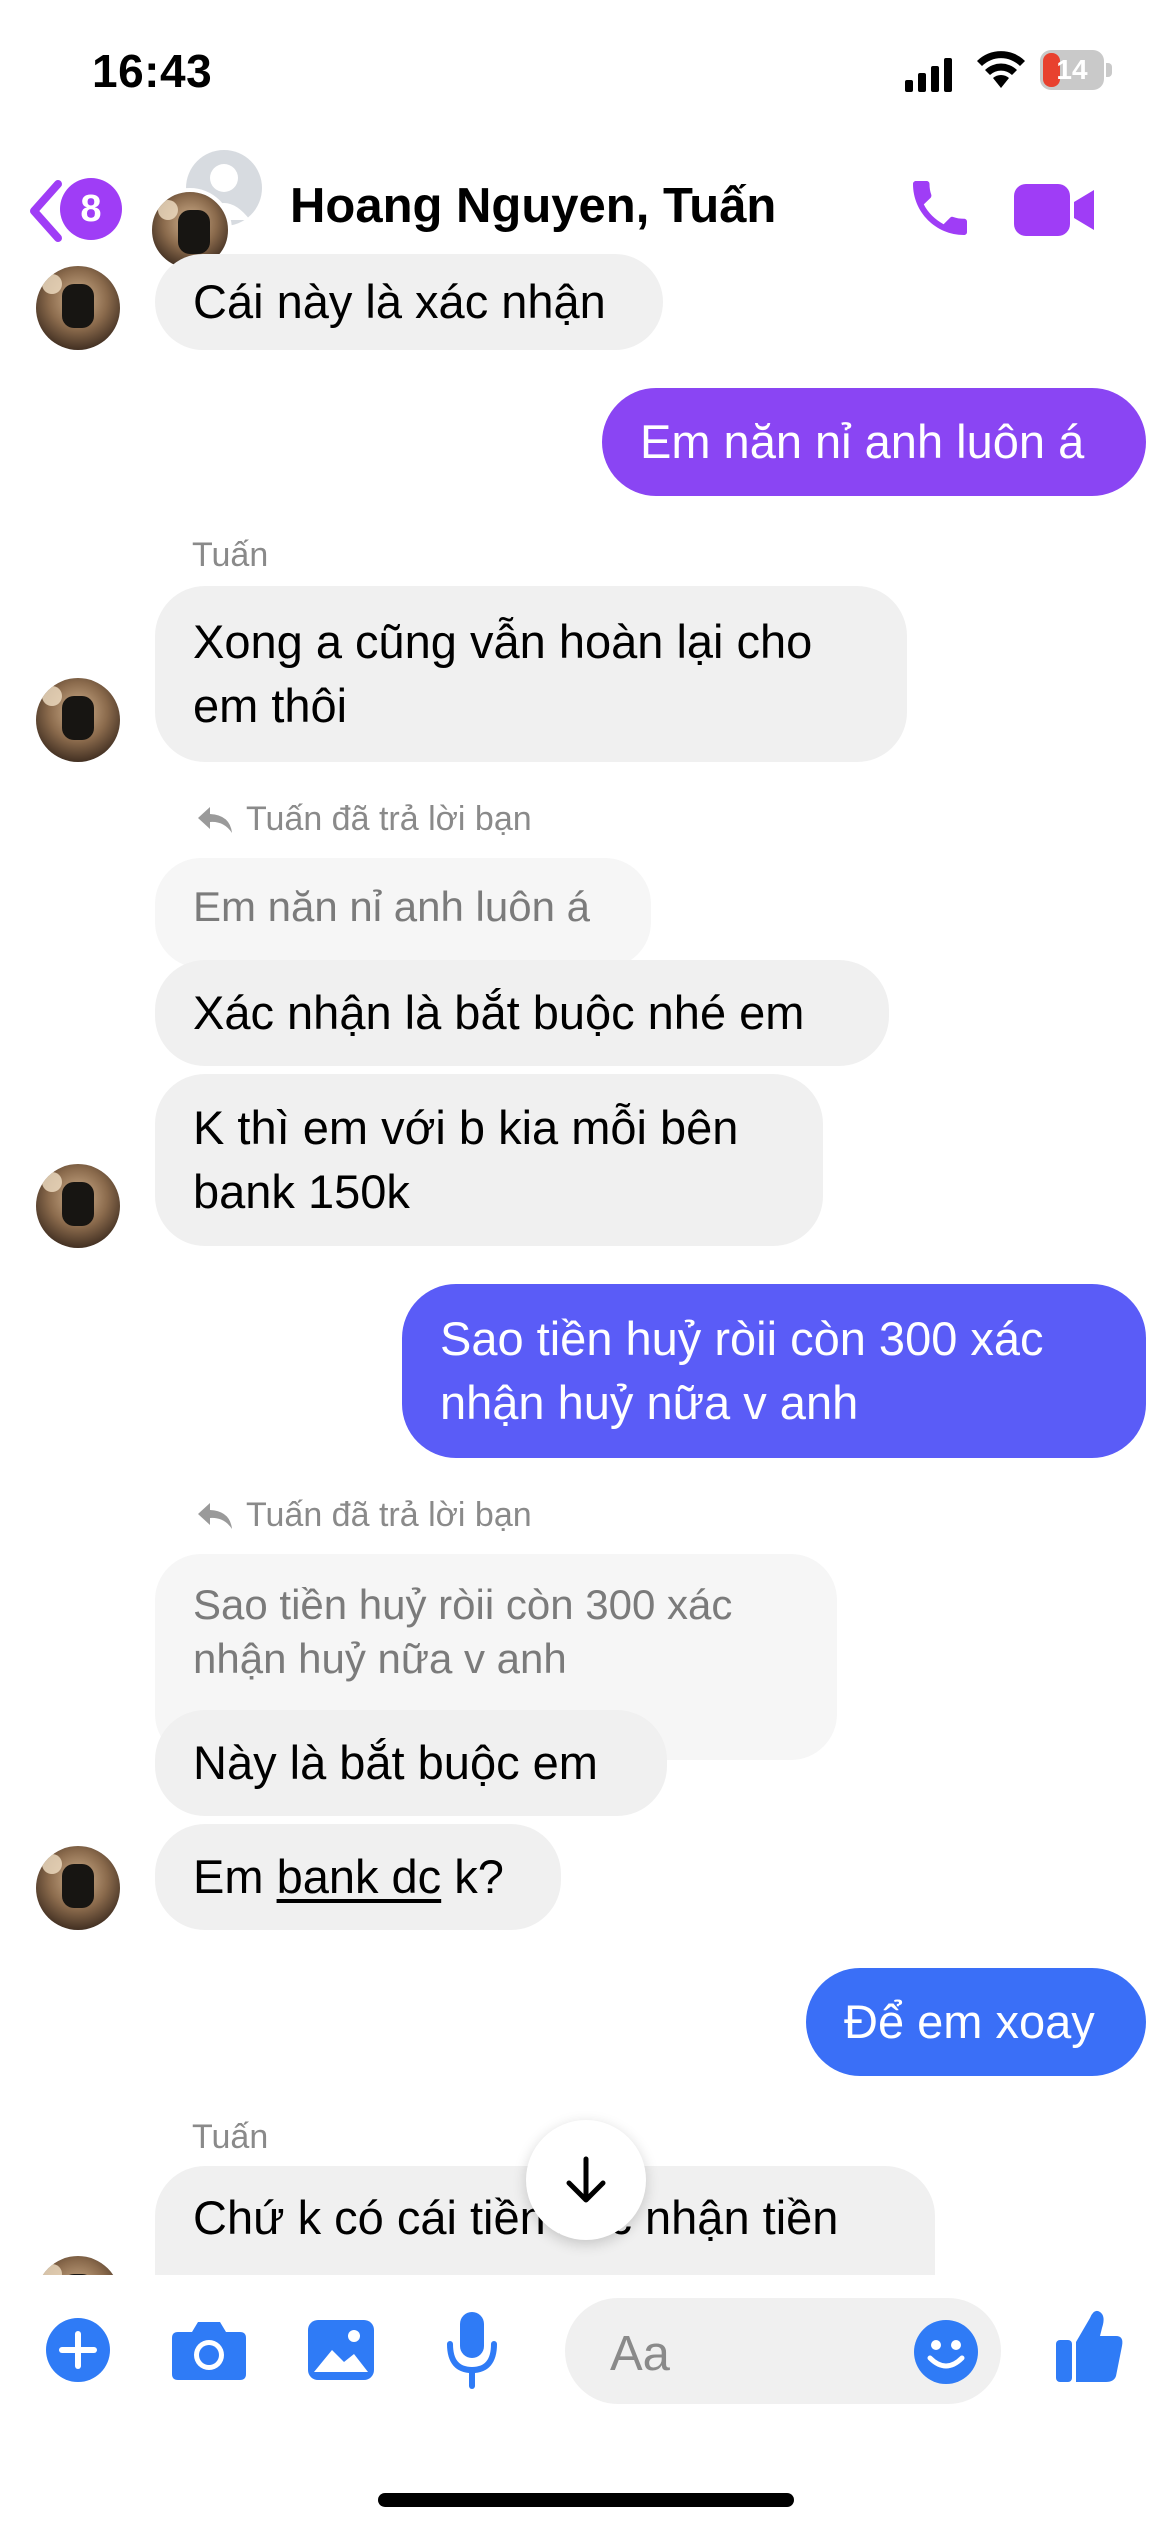 The image size is (1170, 2532). What do you see at coordinates (91, 209) in the screenshot?
I see `unread-count-badge: 8` at bounding box center [91, 209].